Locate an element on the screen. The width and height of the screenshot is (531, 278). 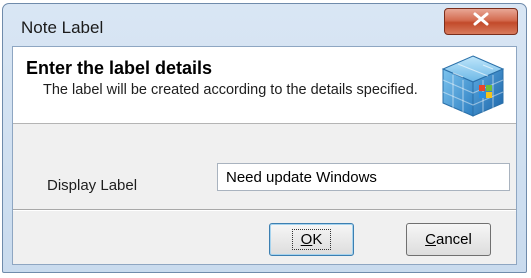
cancel-button-label: Cancel is located at coordinates (448, 239).